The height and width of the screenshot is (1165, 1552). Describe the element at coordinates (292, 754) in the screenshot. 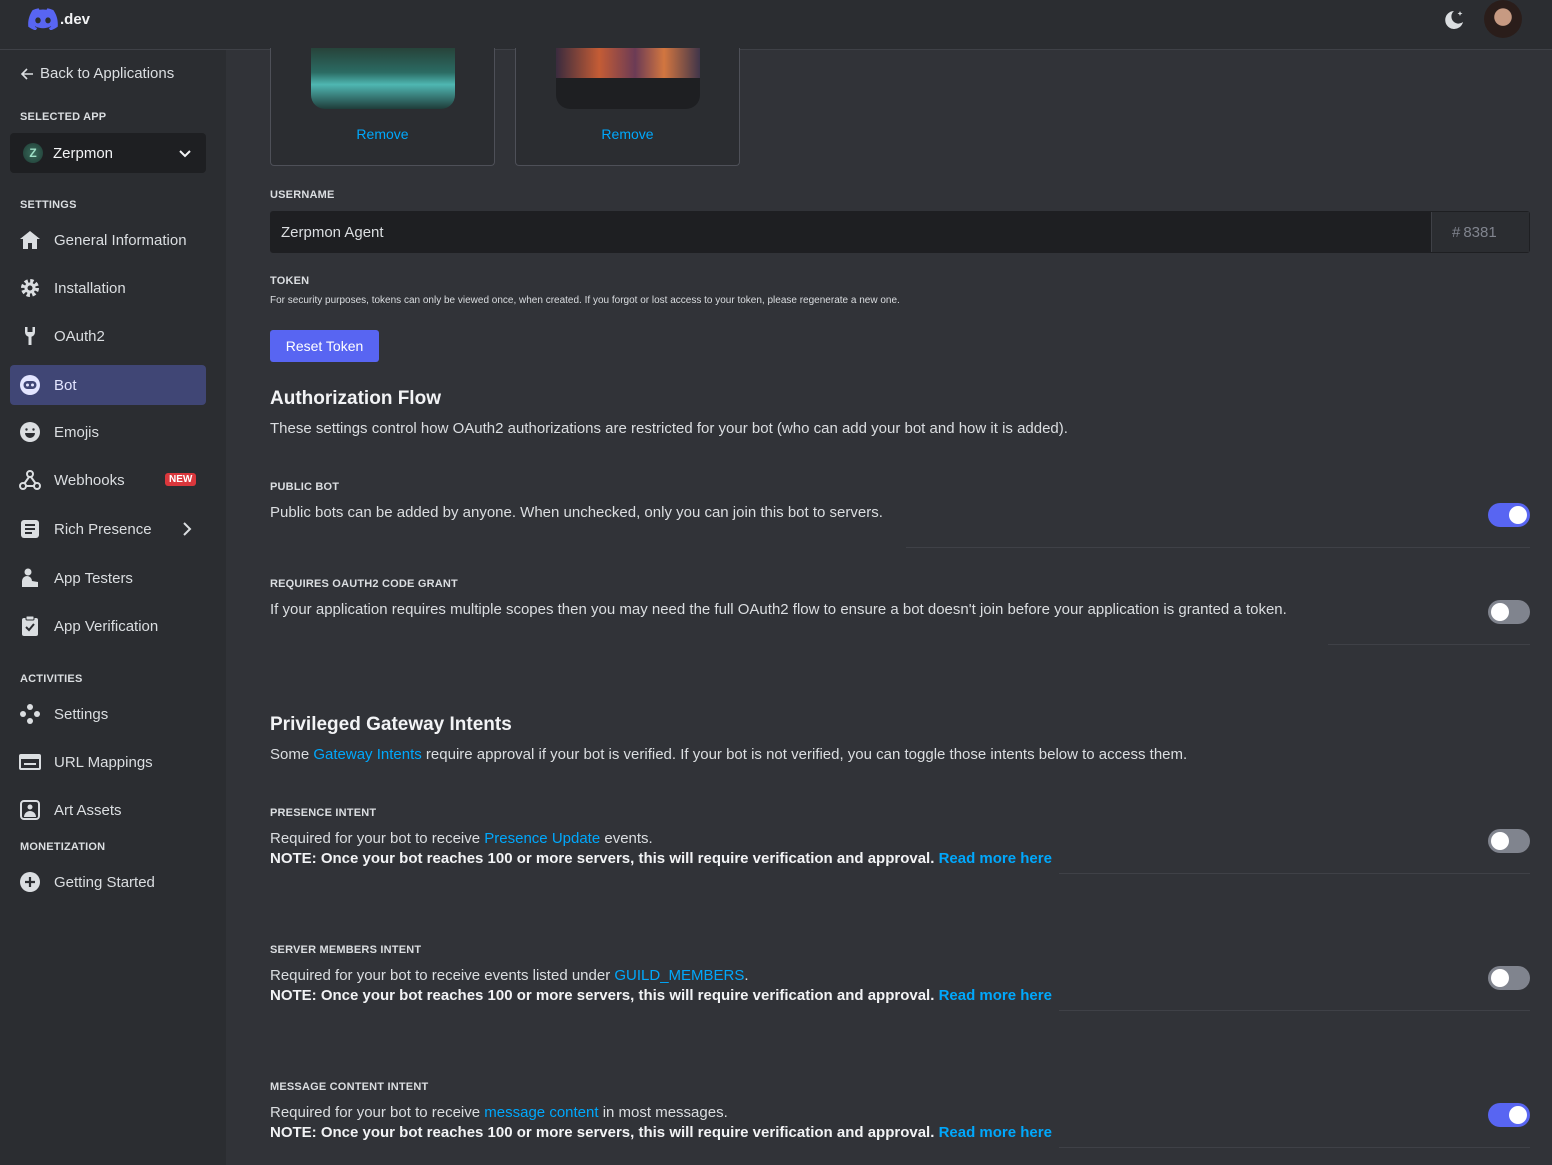

I see `intents-desc-pre: Some` at that location.